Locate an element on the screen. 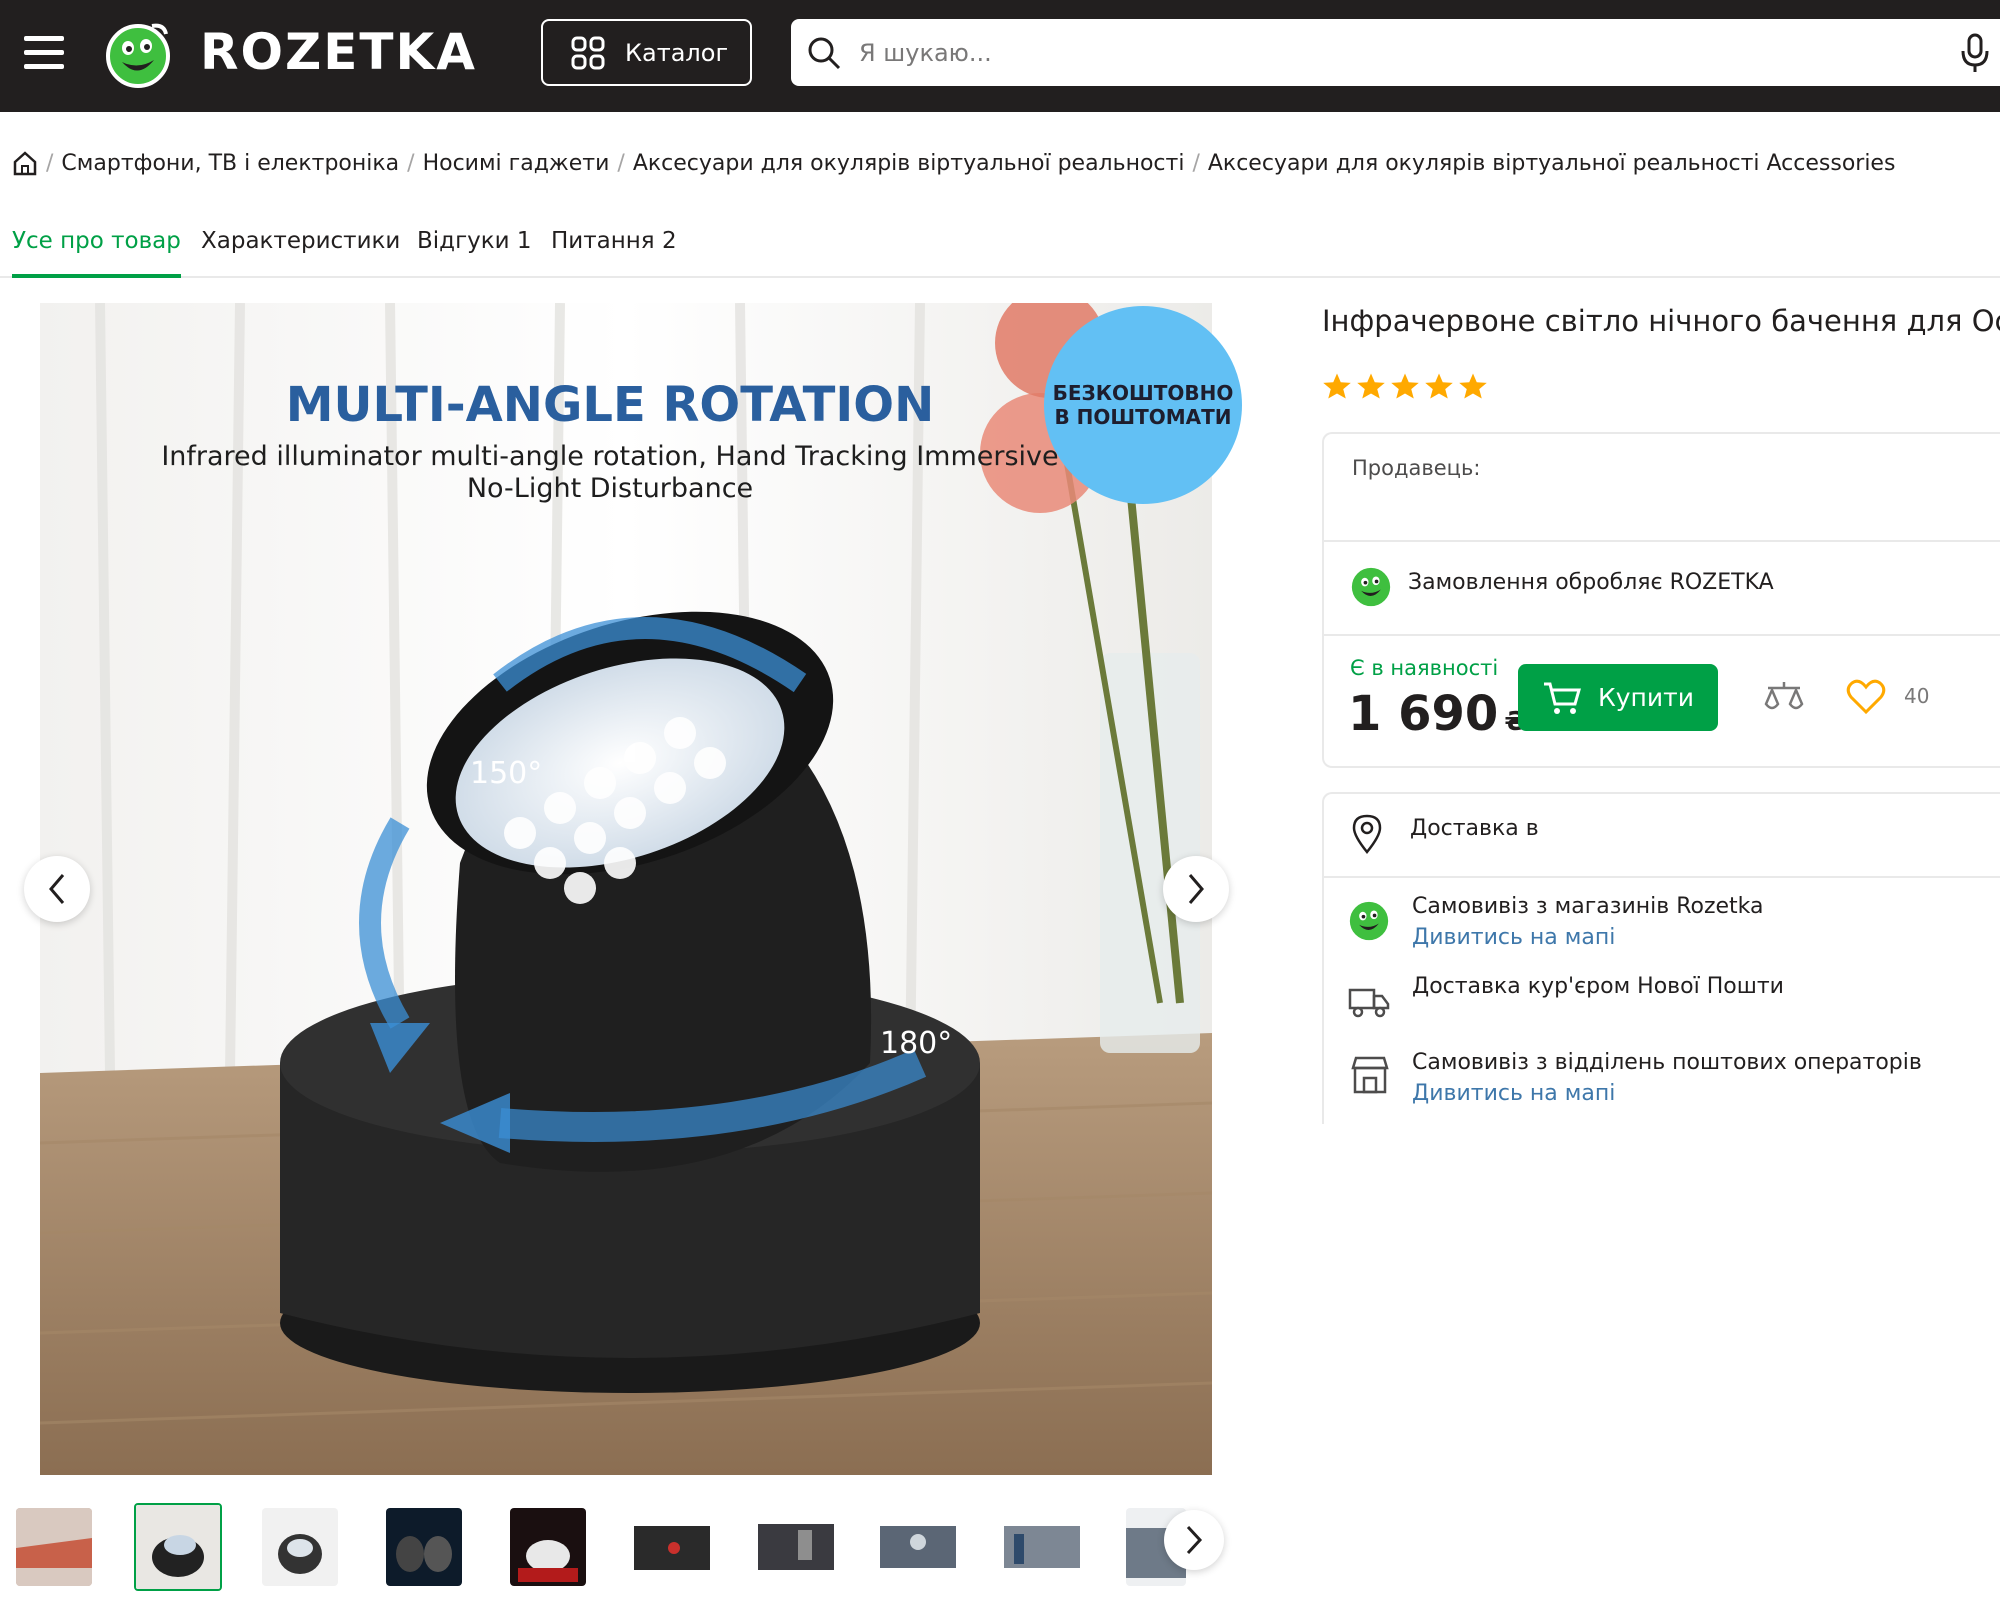 Image resolution: width=2000 pixels, height=1623 pixels. favorites-count: 40 is located at coordinates (1917, 696).